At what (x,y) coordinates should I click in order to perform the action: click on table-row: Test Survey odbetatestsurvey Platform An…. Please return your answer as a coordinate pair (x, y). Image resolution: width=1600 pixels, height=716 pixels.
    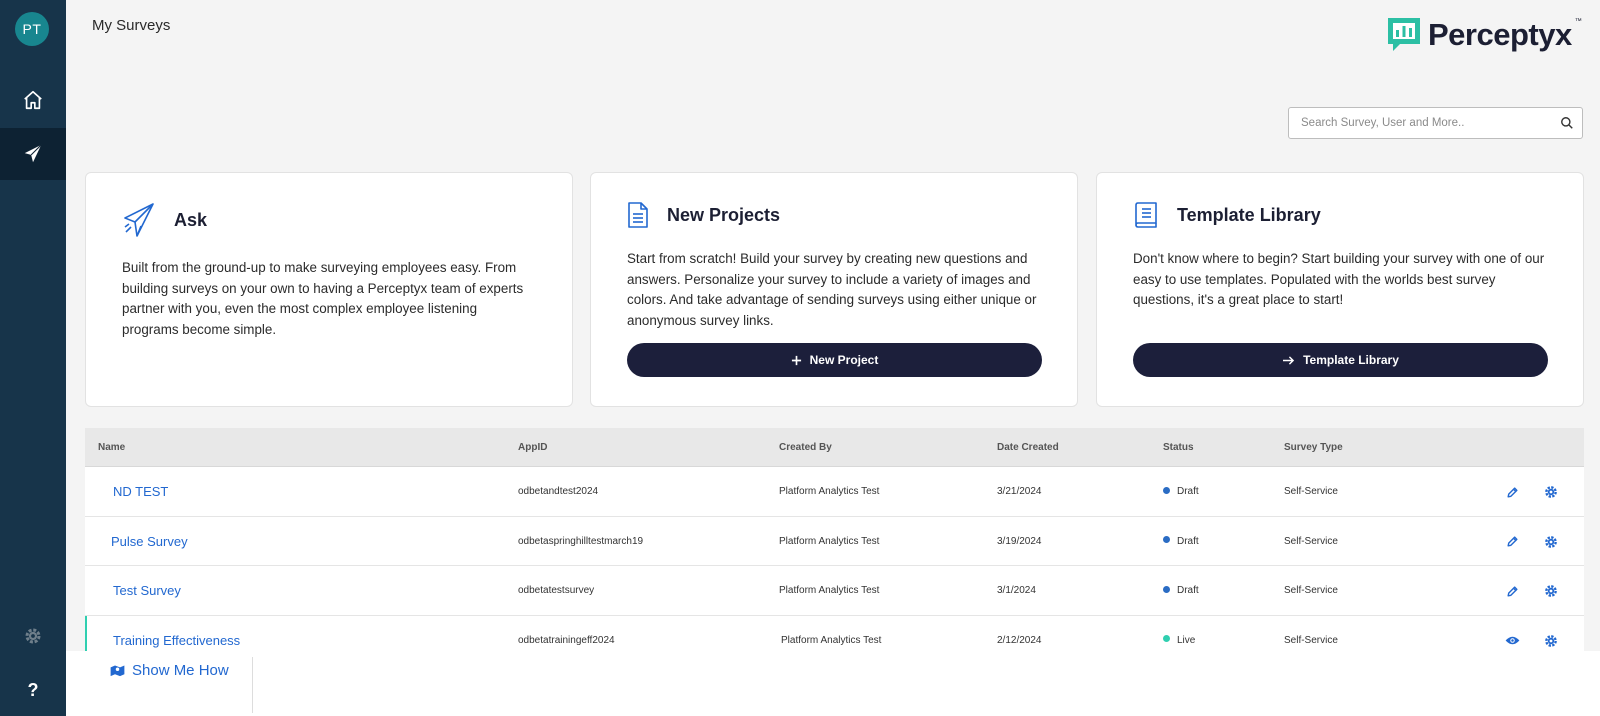
    Looking at the image, I should click on (834, 591).